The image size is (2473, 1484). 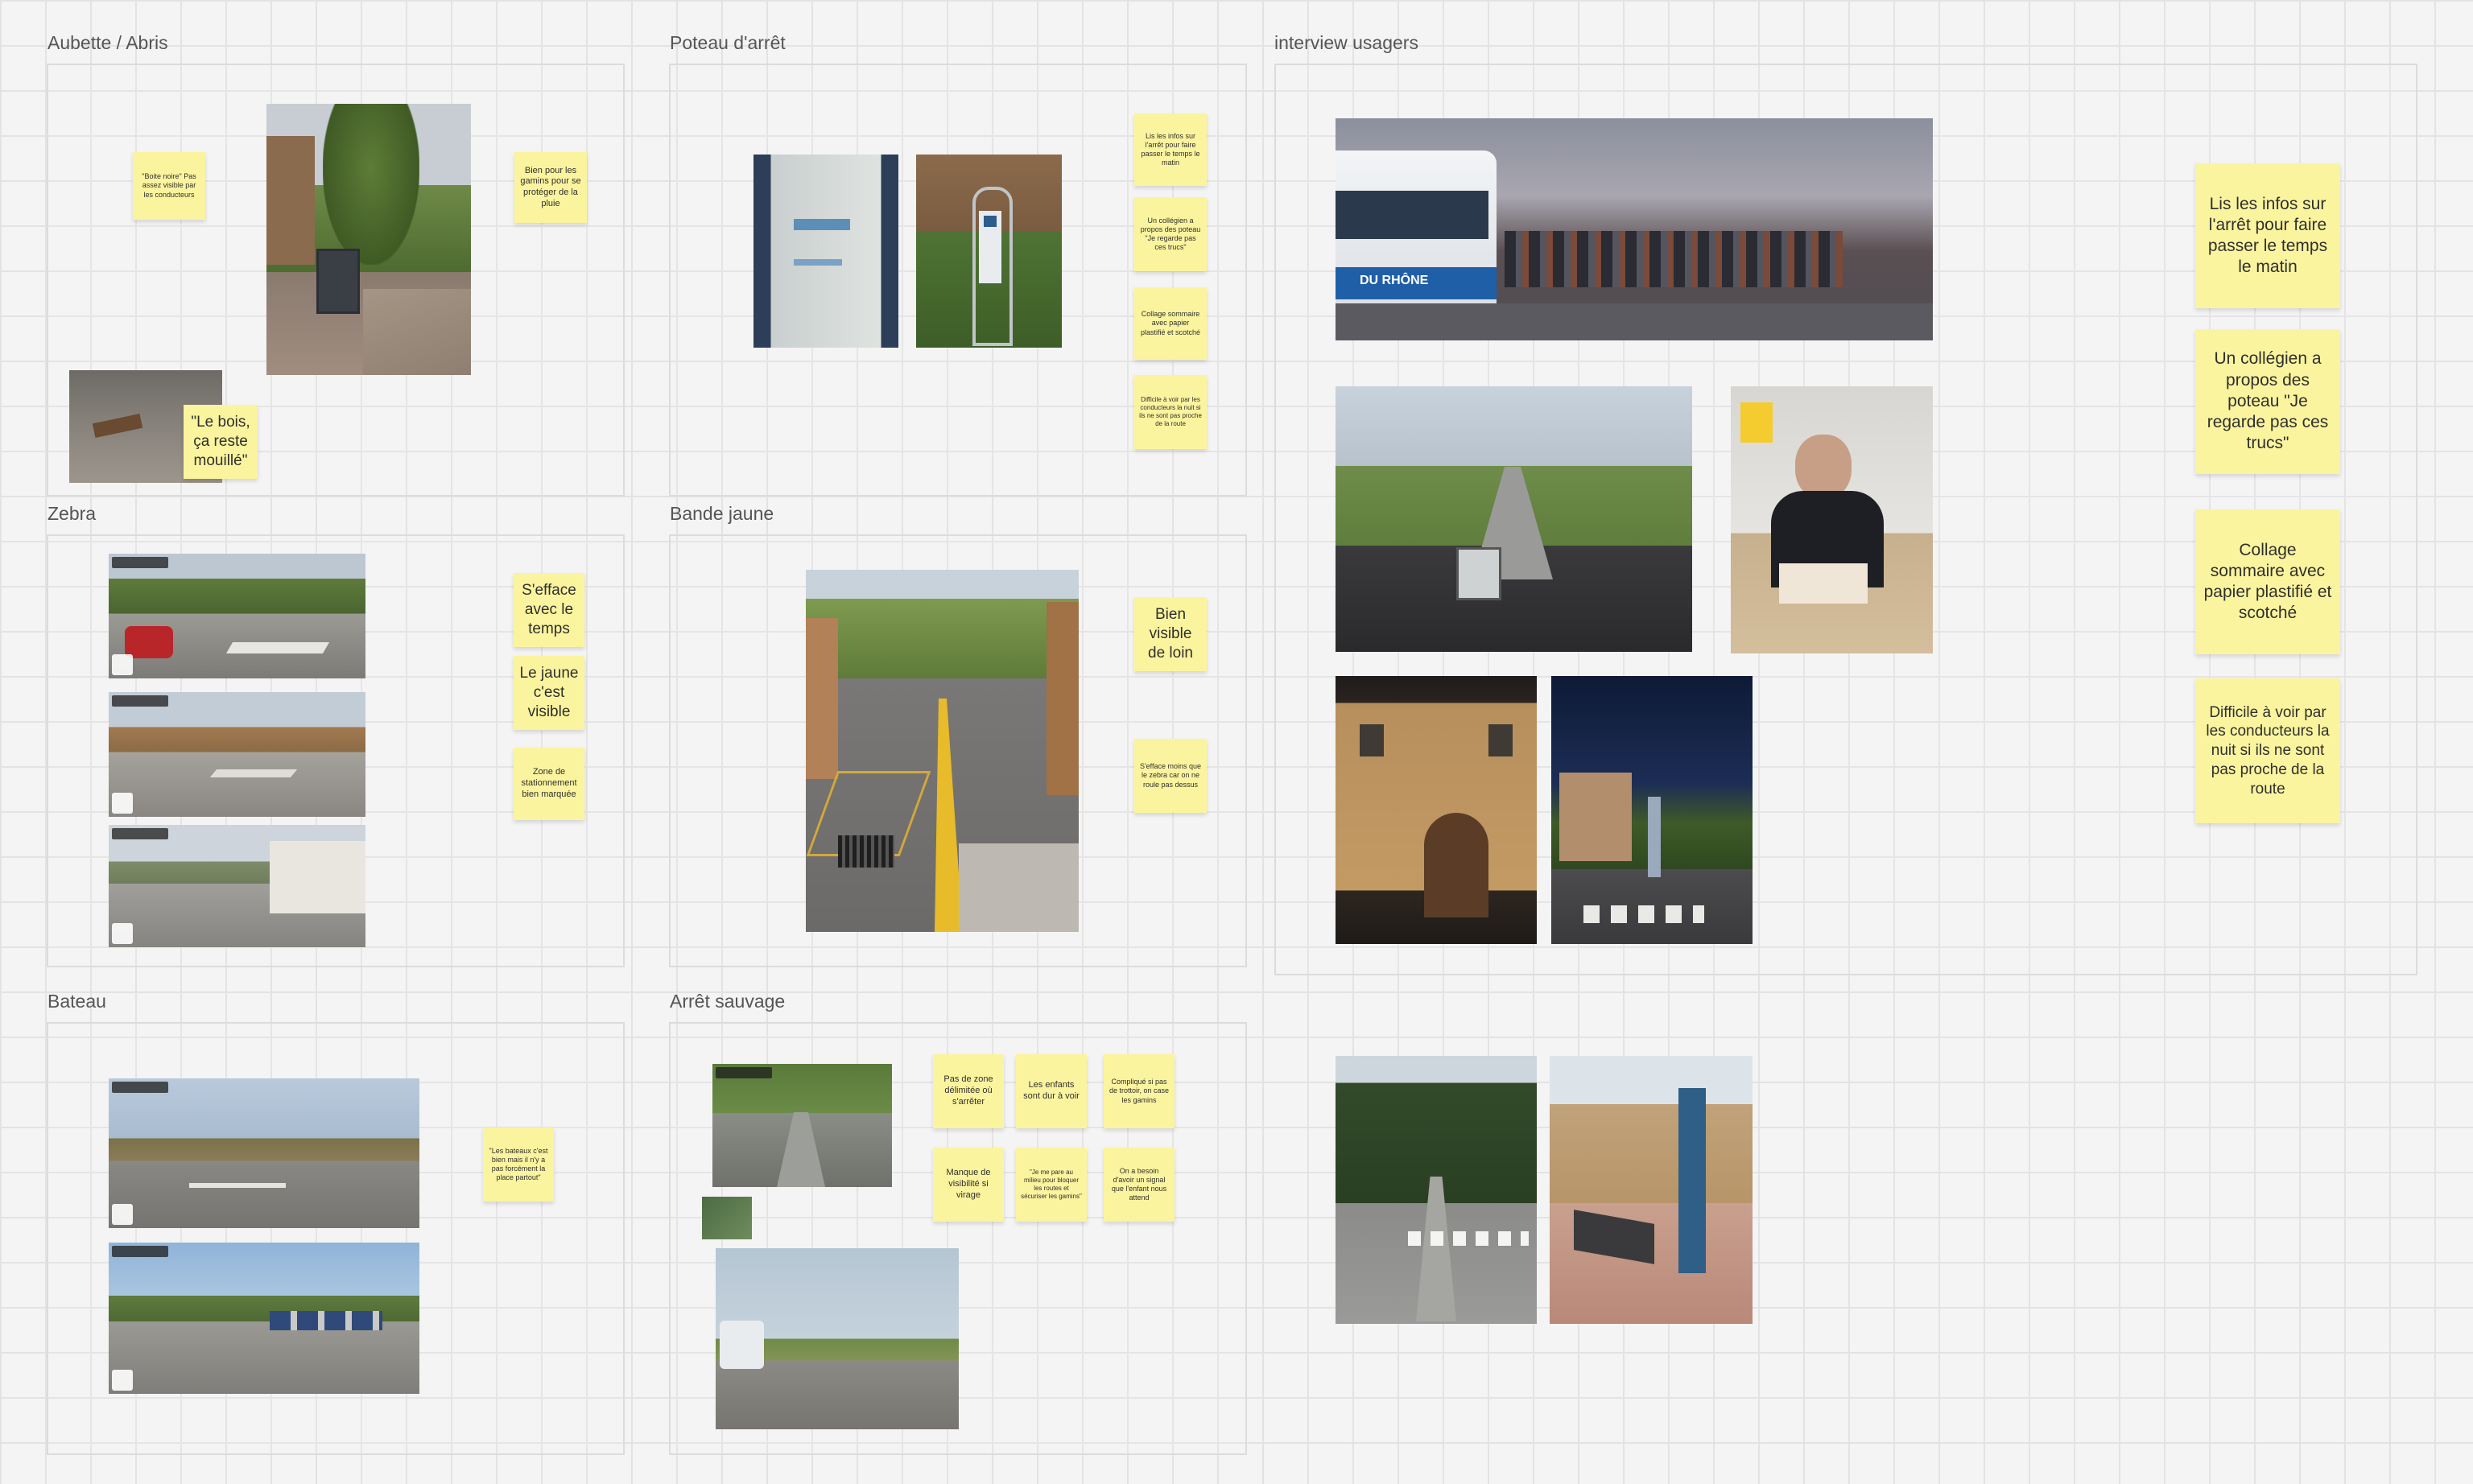 I want to click on stop-pole-photo, so click(x=989, y=251).